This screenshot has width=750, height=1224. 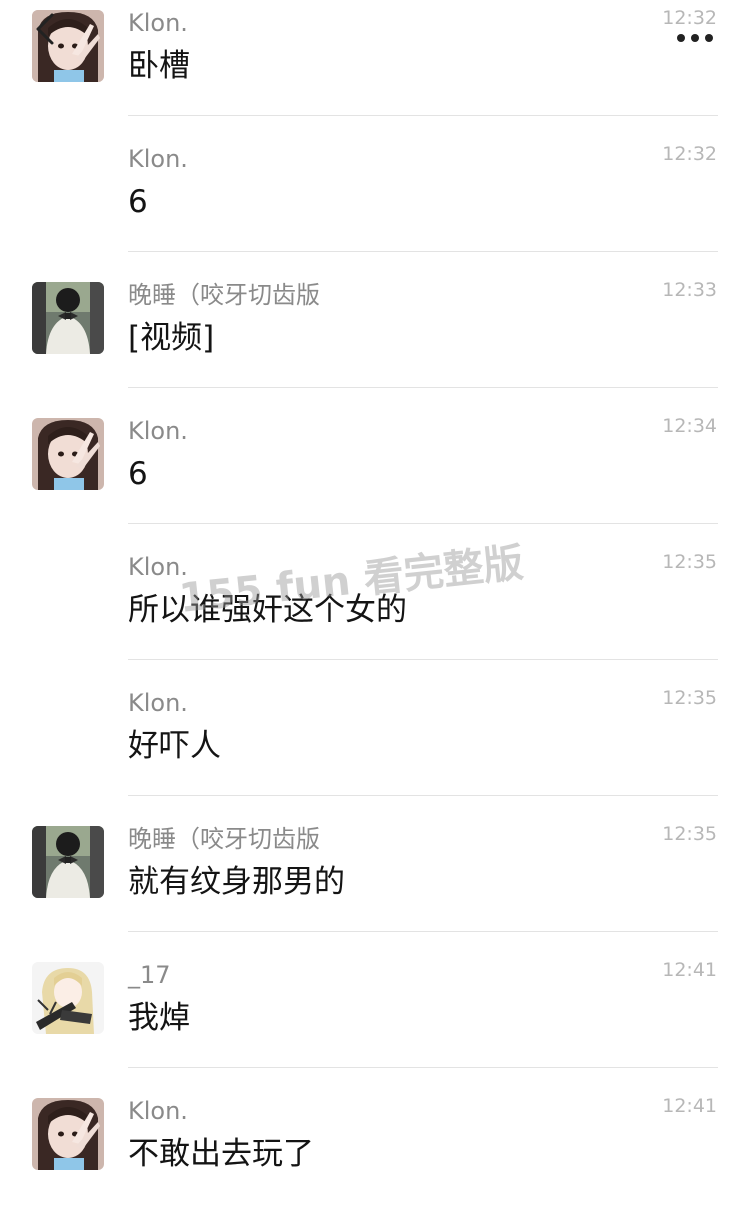 I want to click on message-item: Klon. 12:32 卧槽, so click(x=375, y=68).